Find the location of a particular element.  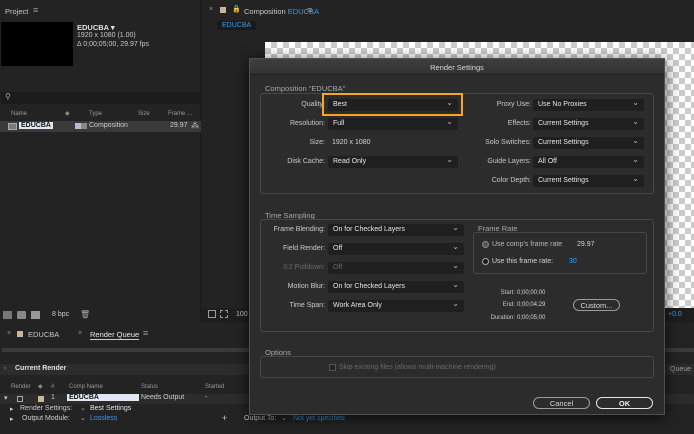

label-color-swatch is located at coordinates (41, 399).